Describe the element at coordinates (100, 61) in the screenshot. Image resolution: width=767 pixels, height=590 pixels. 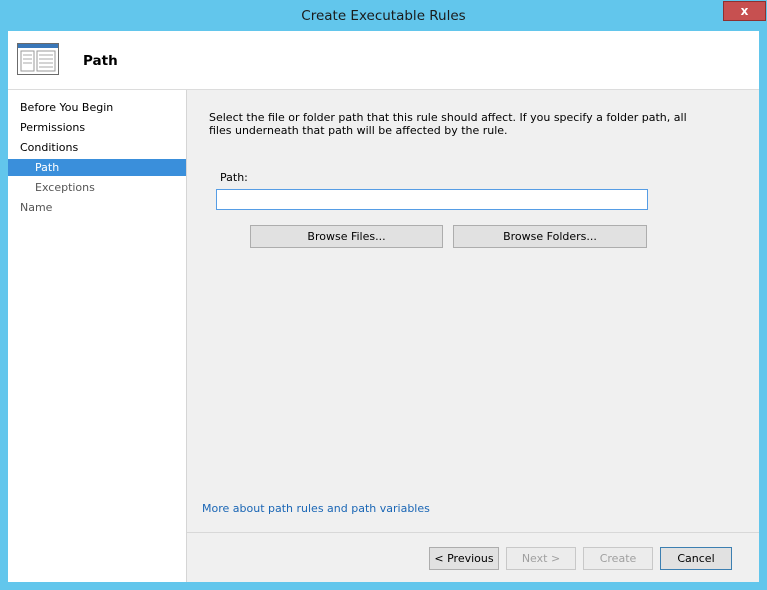
I see `page-title: Path` at that location.